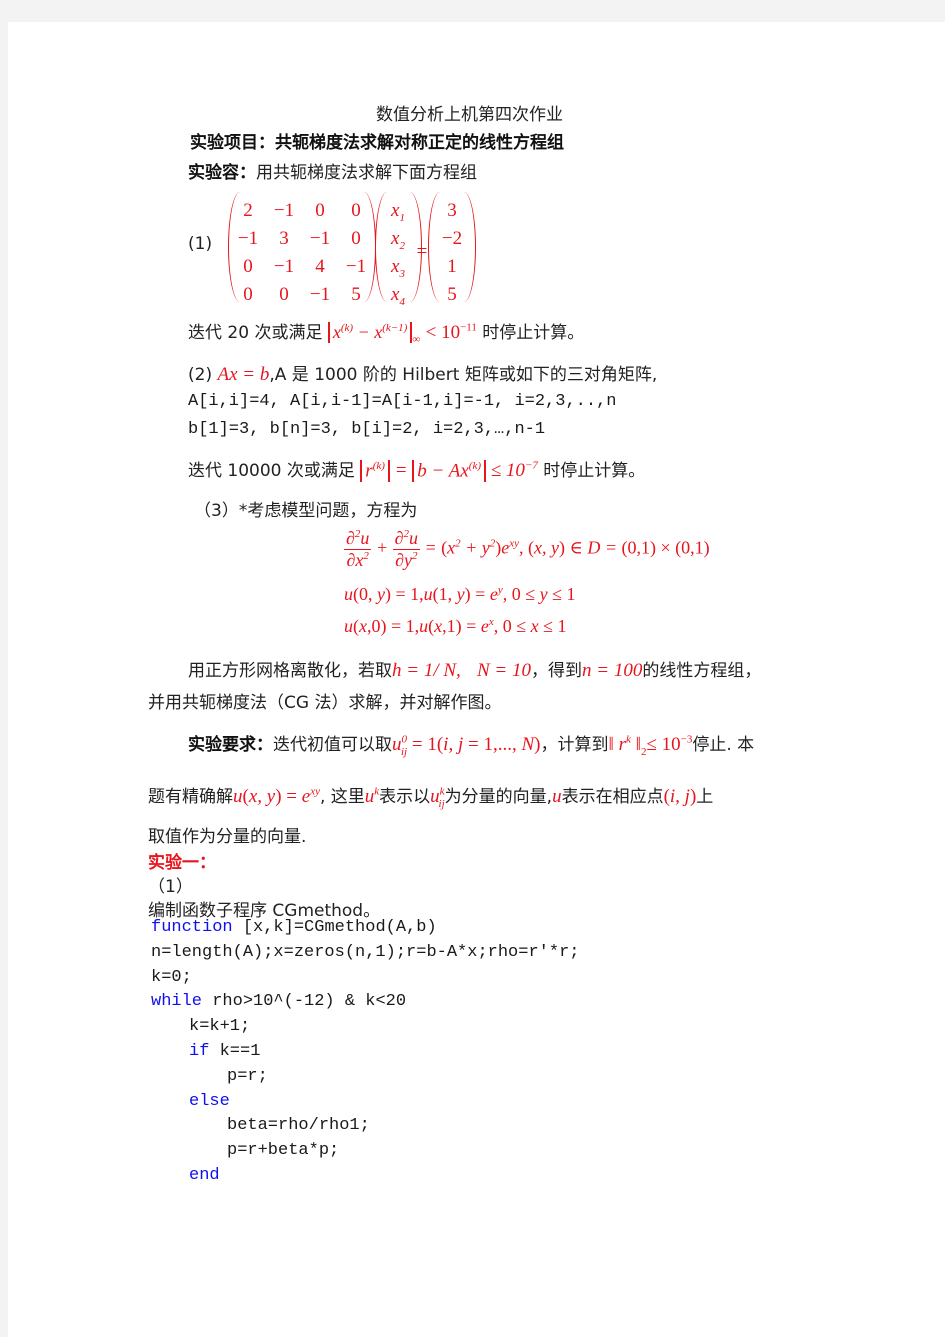 The width and height of the screenshot is (945, 1337). I want to click on stop-cond: < 10−11, so click(451, 332).